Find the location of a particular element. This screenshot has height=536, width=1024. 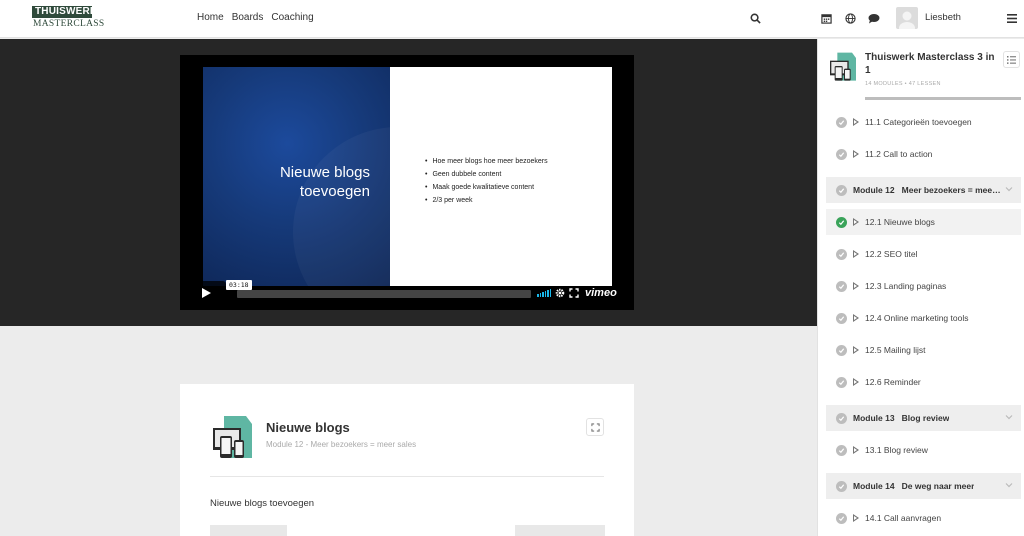

expand-icon is located at coordinates (595, 427).